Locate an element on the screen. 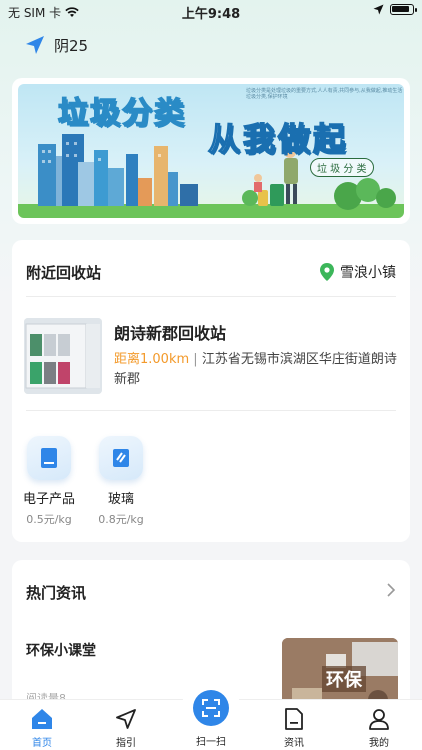 The image size is (422, 750). category-price: 0.8元/kg is located at coordinates (121, 519).